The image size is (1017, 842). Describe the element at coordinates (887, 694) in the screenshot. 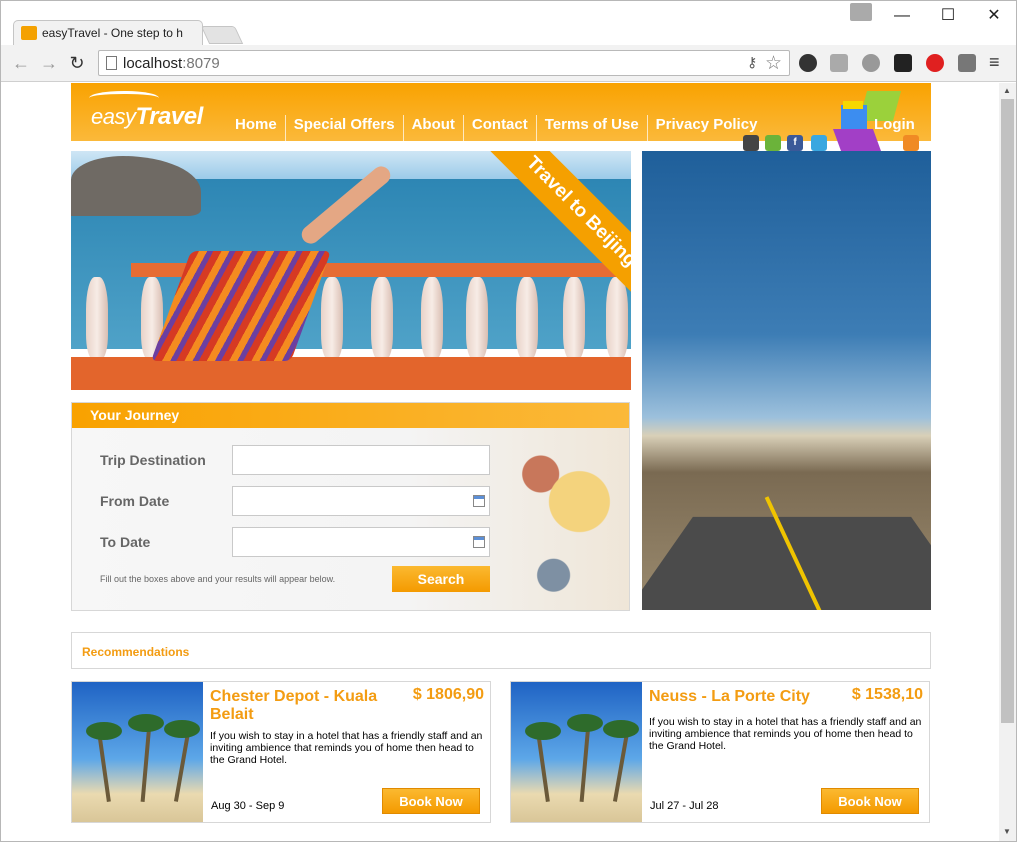

I see `card-price: $ 1538,10` at that location.